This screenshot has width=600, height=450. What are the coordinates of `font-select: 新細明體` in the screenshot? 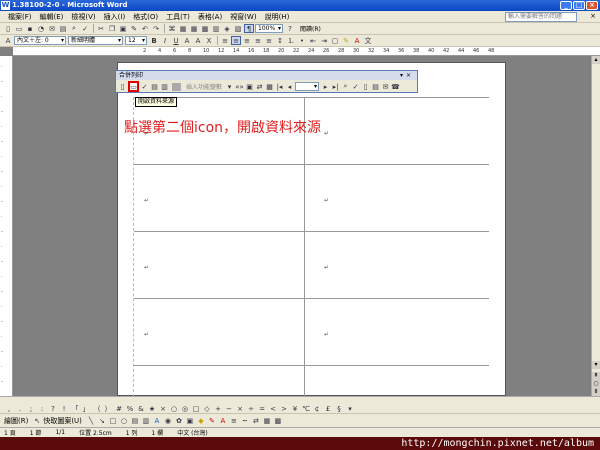 It's located at (95, 40).